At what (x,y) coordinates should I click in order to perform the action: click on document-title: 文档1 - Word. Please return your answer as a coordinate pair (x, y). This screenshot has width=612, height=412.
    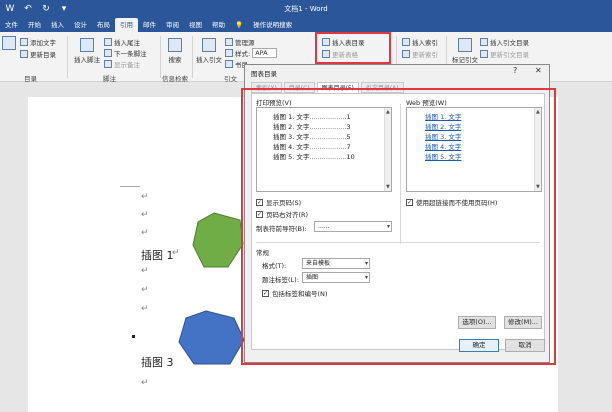
    Looking at the image, I should click on (306, 9).